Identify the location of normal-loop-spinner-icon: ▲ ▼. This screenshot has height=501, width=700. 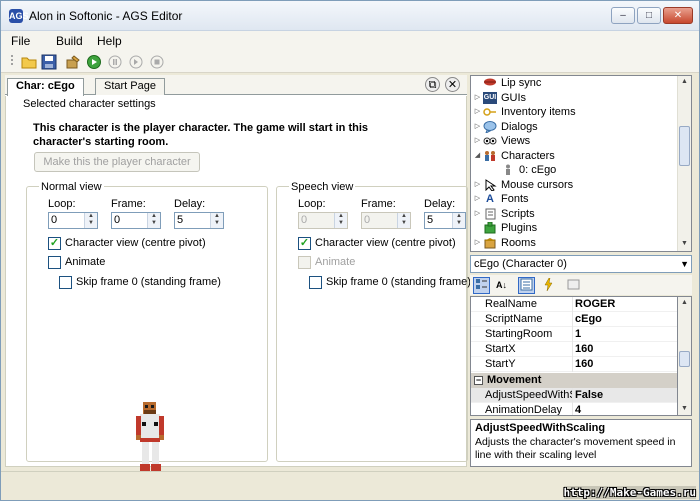
(90, 220).